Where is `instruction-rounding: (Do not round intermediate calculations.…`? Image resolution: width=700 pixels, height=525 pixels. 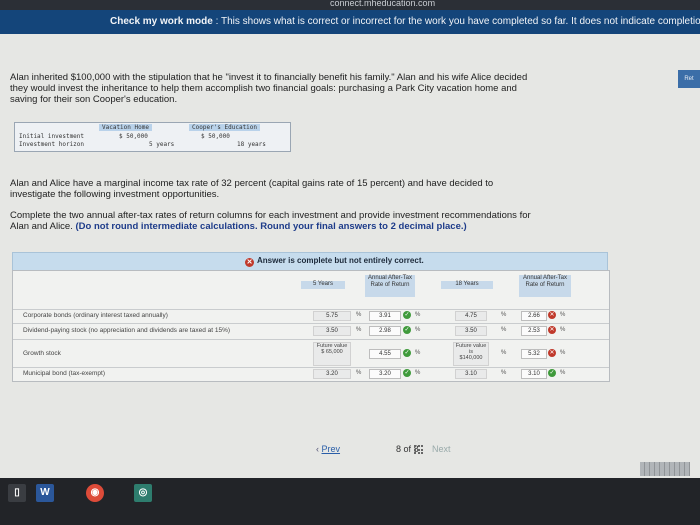
instruction-rounding: (Do not round intermediate calculations.… is located at coordinates (271, 226).